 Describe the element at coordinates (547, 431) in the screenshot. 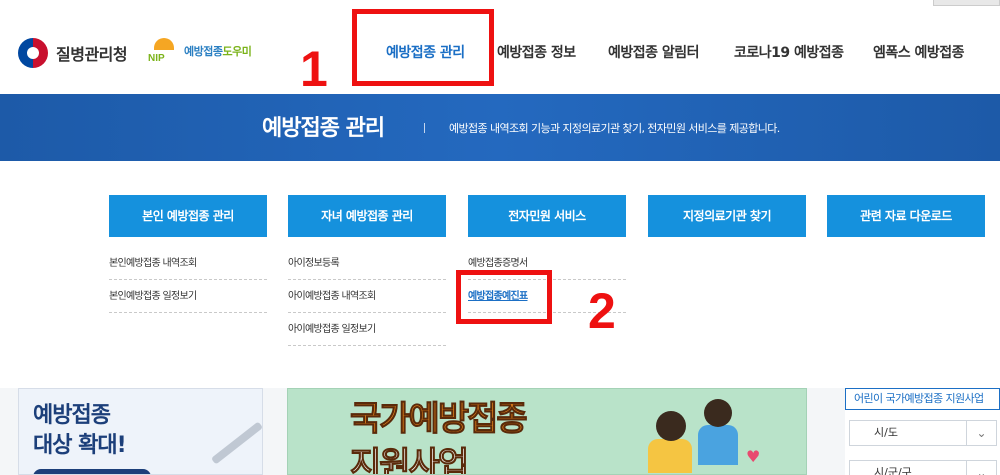

I see `main-banner: 국가예방접종 지원사업 ♥` at that location.